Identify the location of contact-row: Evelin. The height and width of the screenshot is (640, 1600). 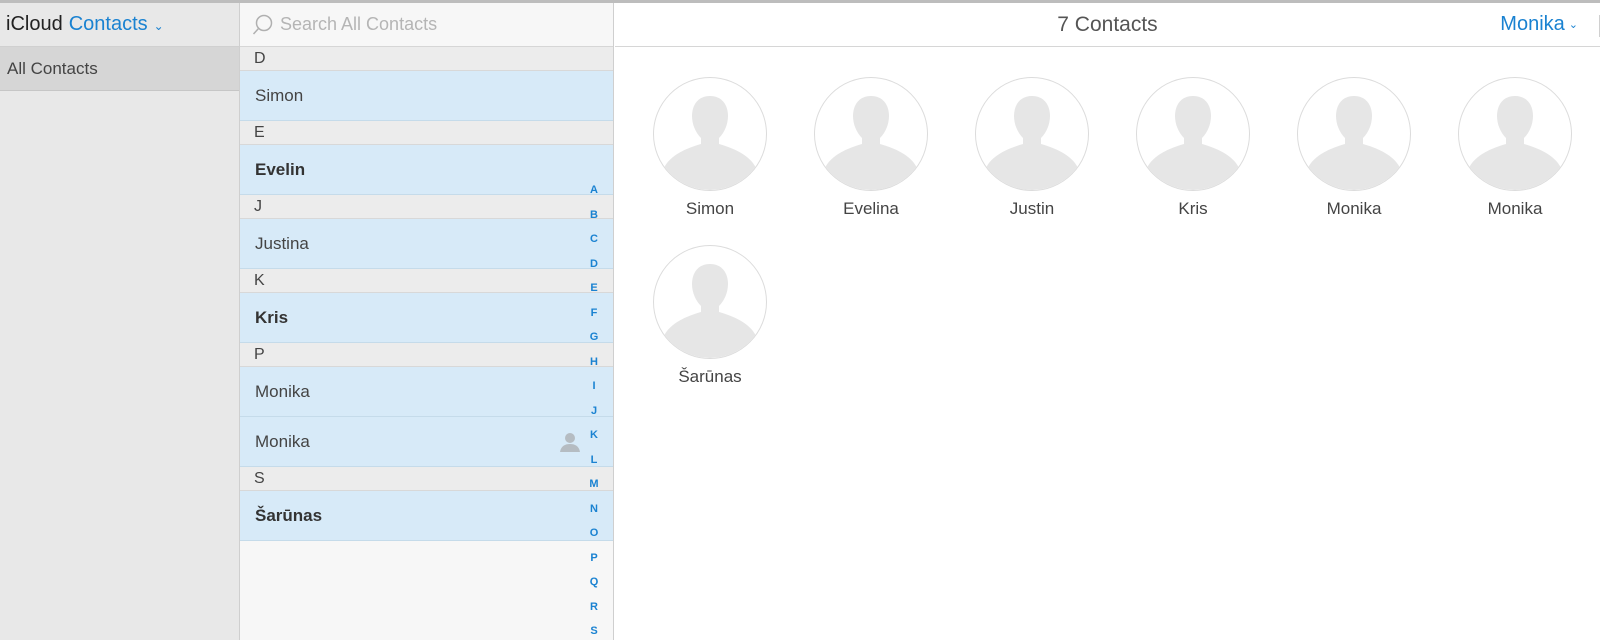
(426, 170).